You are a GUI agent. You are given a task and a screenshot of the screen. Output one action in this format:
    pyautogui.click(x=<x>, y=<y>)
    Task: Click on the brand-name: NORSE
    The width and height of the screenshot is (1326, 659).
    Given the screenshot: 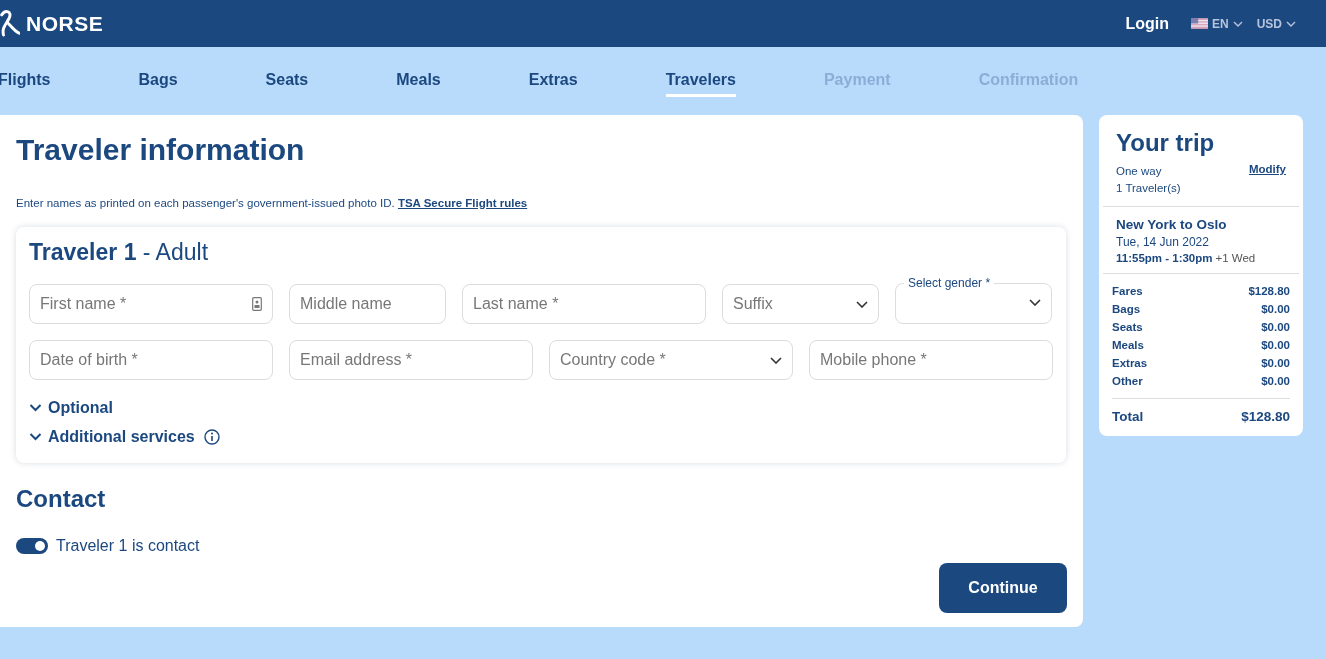 What is the action you would take?
    pyautogui.click(x=65, y=23)
    